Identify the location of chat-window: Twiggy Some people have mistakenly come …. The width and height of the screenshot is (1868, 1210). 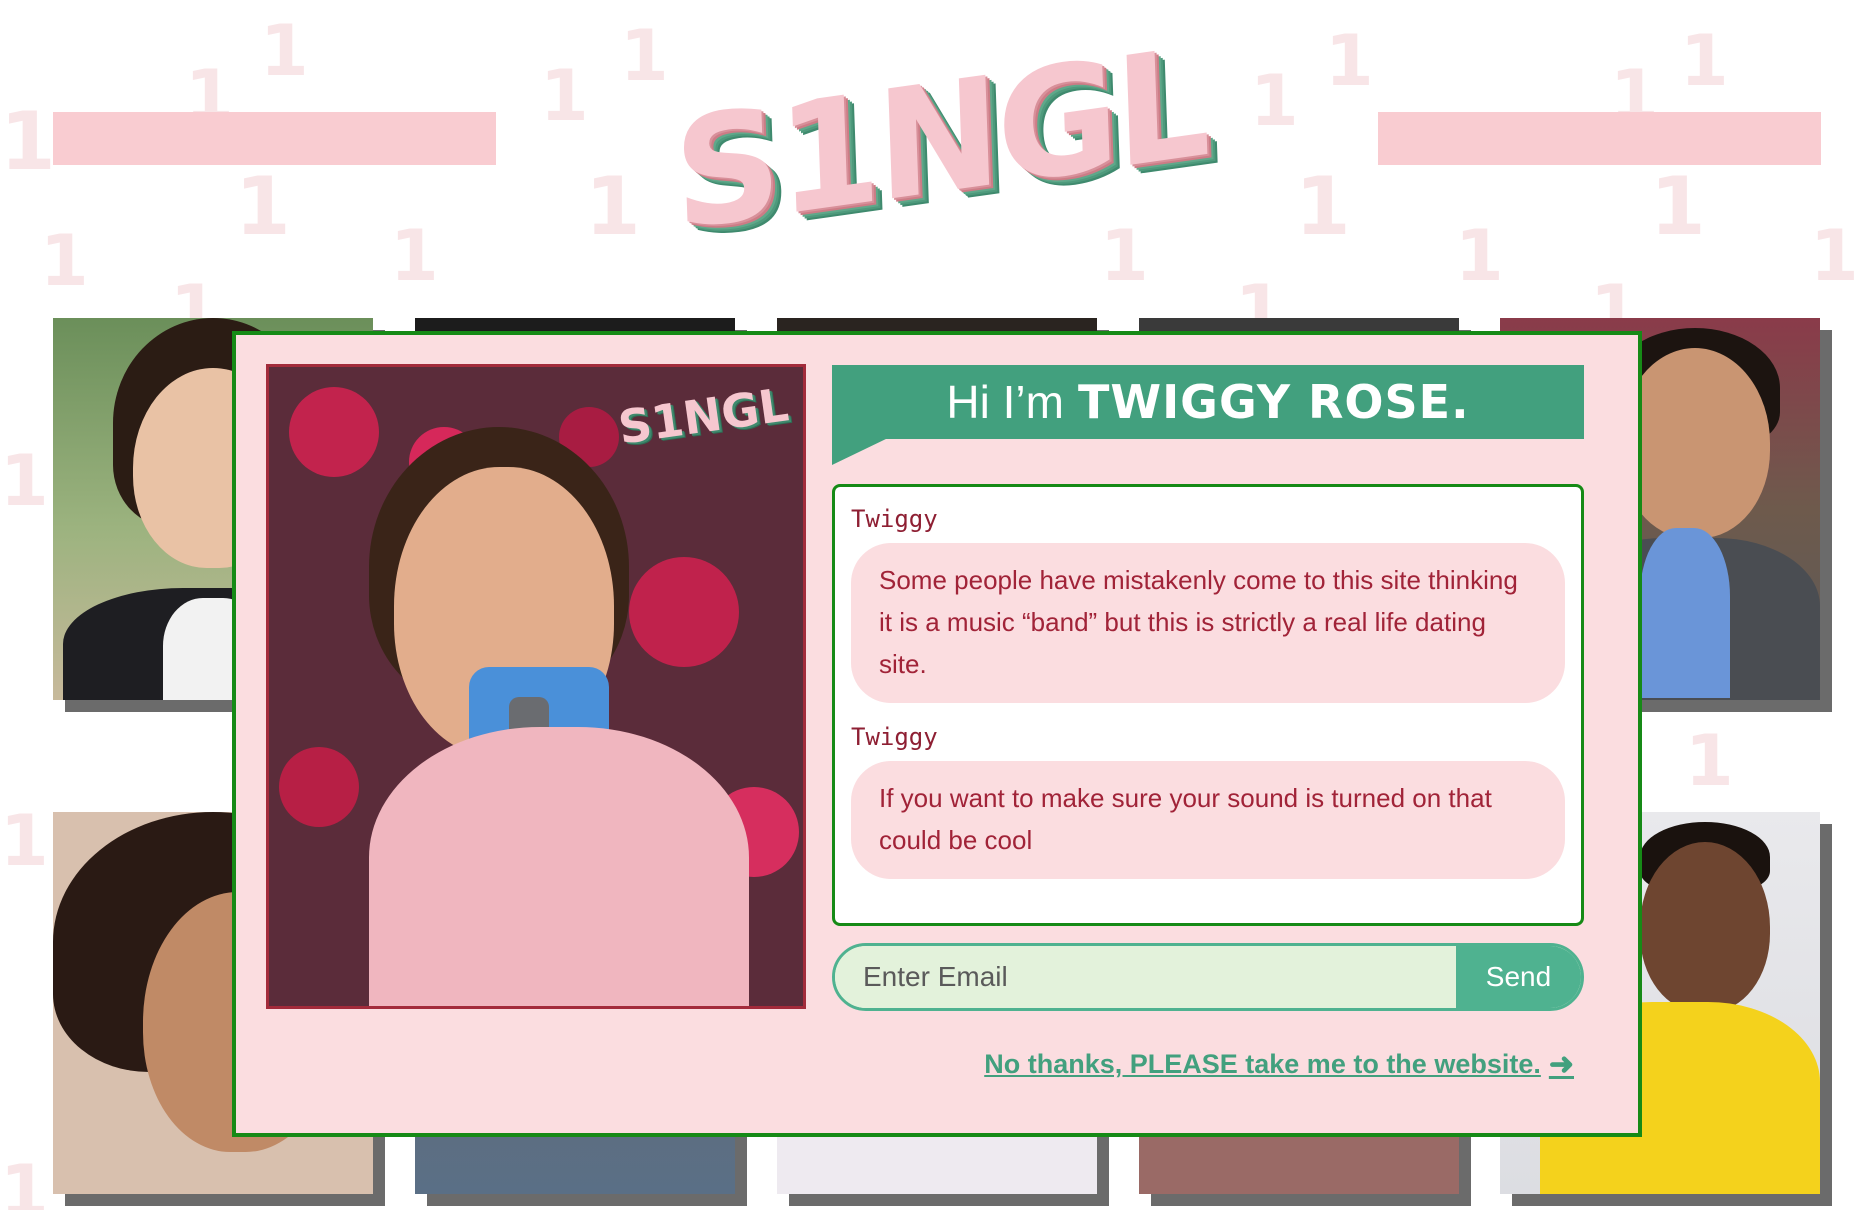
(1208, 705).